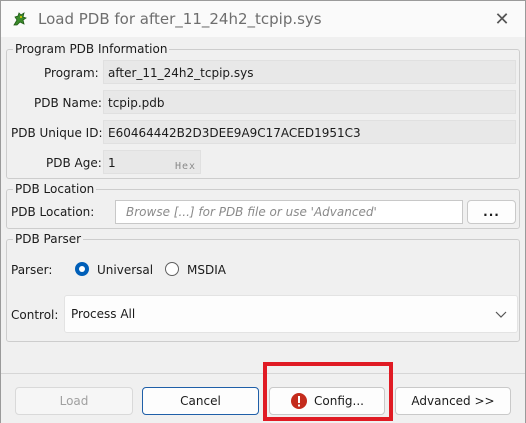  What do you see at coordinates (309, 102) in the screenshot?
I see `pdb-name-field: tcpip.pdb` at bounding box center [309, 102].